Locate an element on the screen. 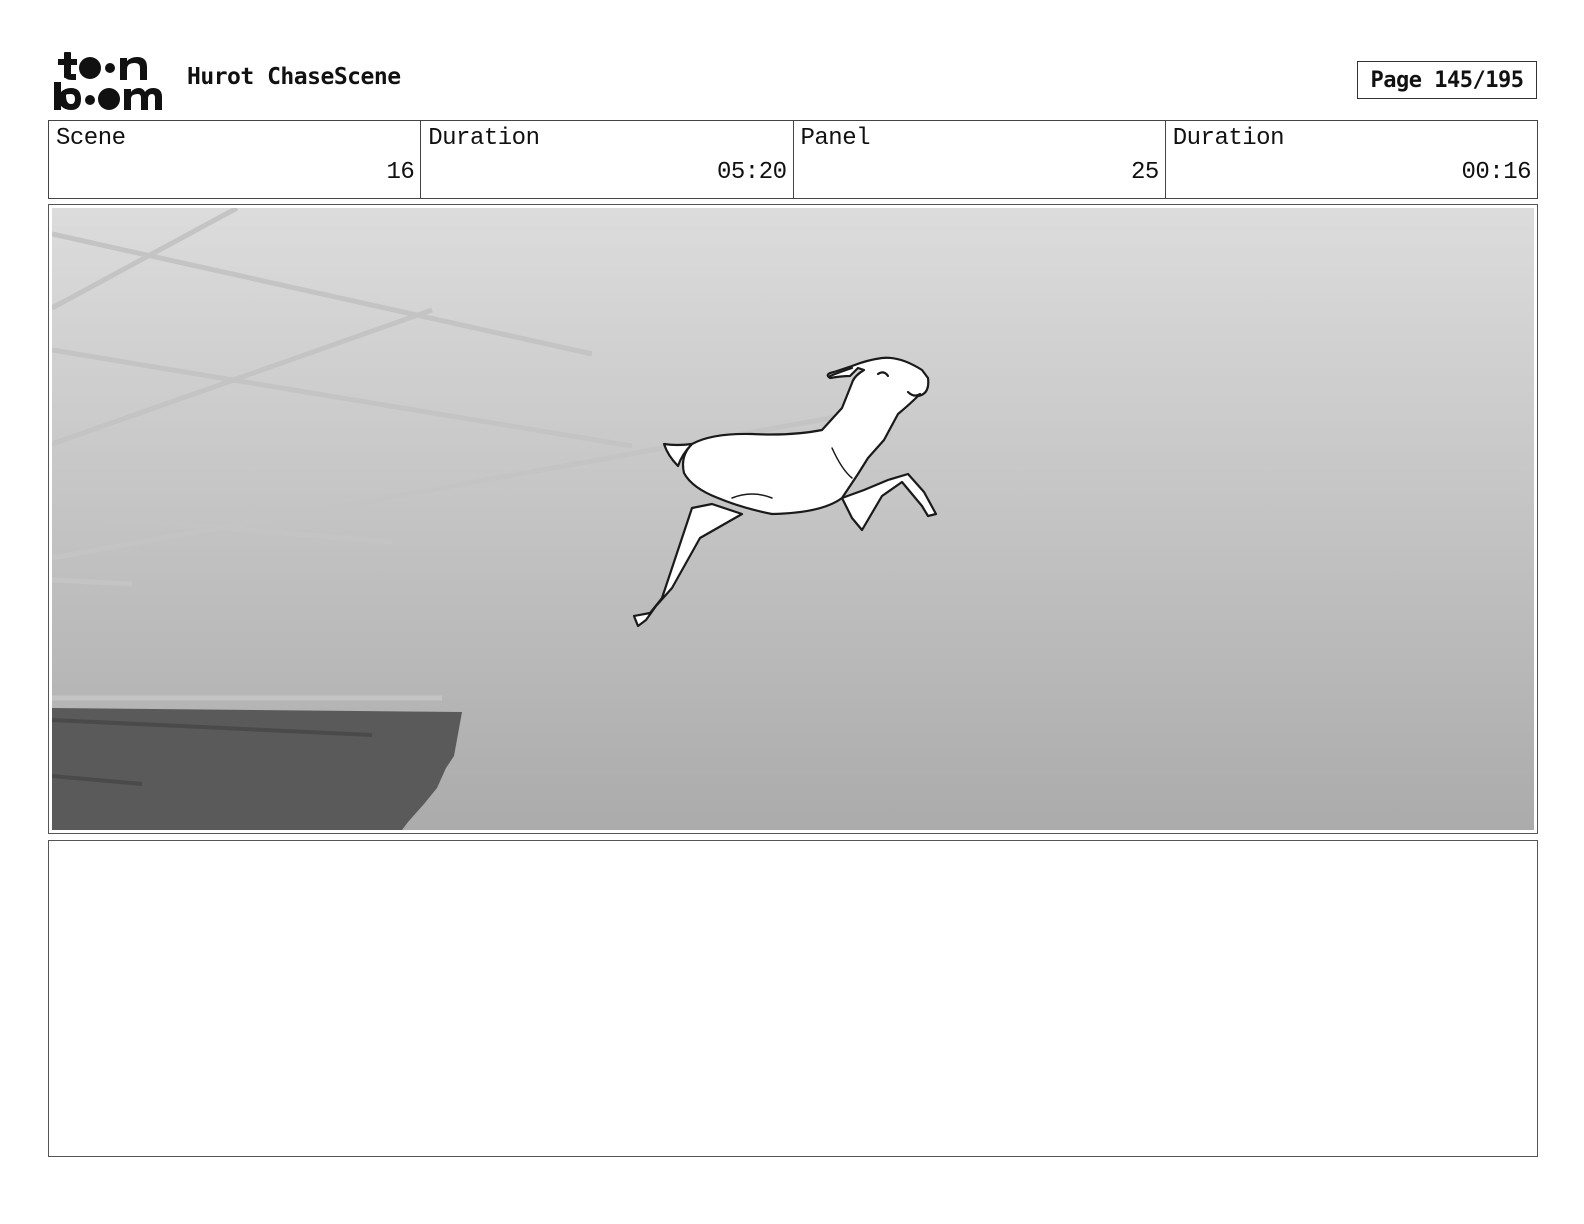 This screenshot has height=1224, width=1584. toon-boom-logo-mark is located at coordinates (108, 81).